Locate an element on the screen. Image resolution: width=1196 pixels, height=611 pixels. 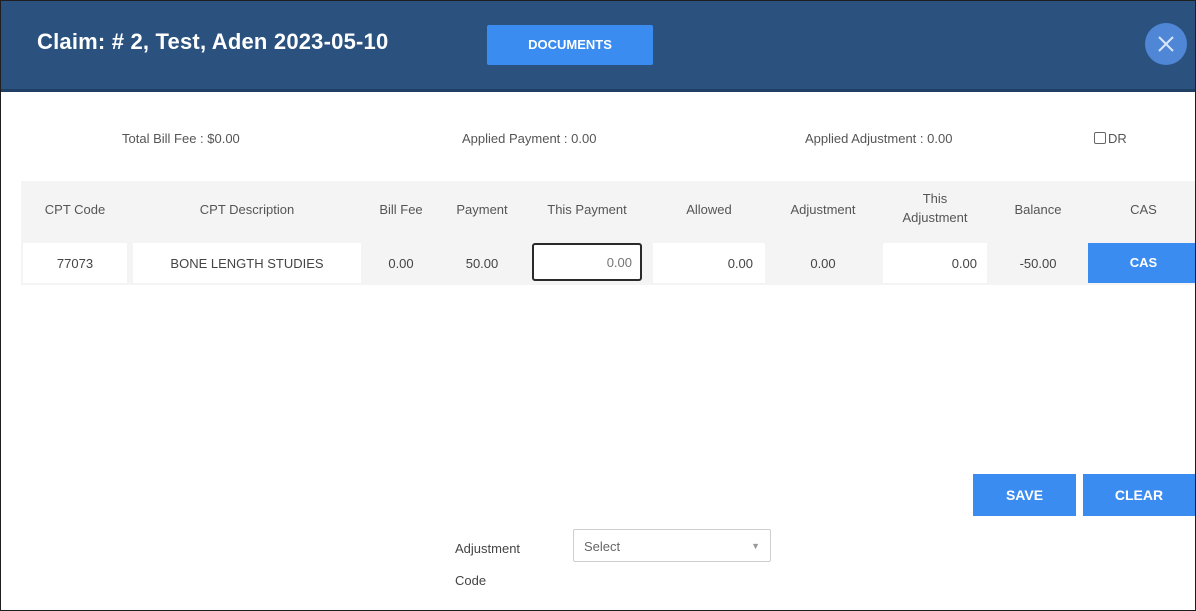
clear-button: CLEAR is located at coordinates (1139, 495).